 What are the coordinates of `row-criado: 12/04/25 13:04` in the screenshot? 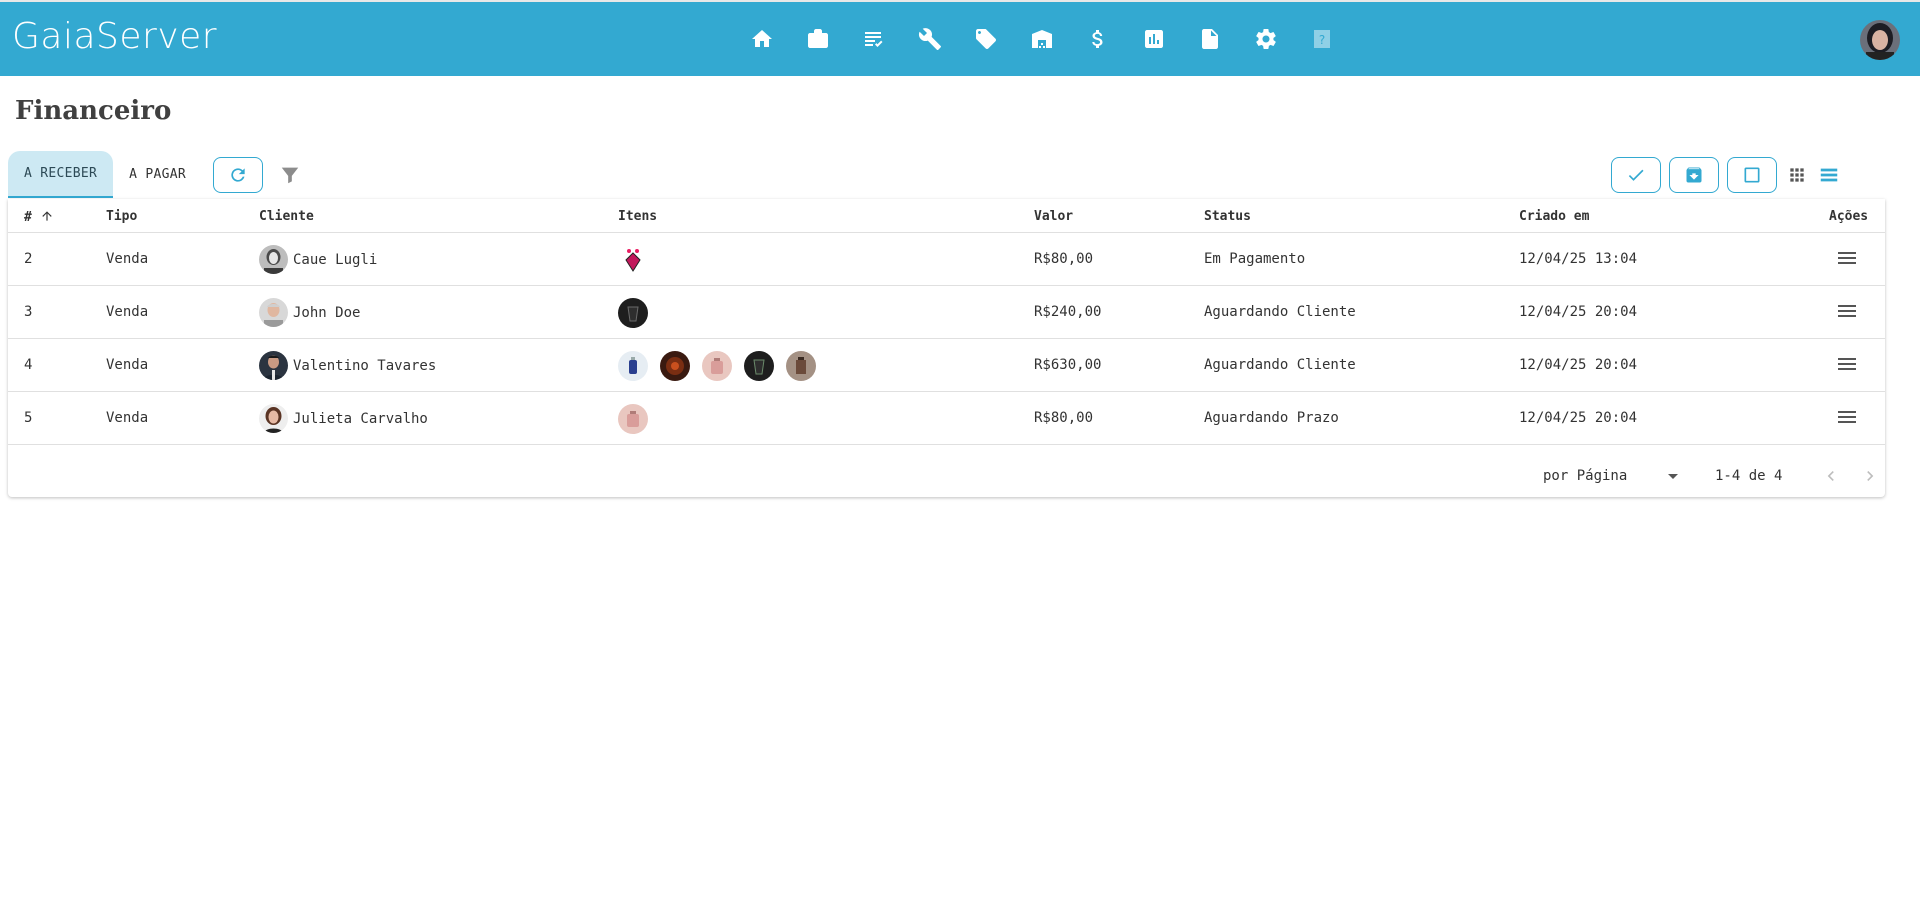 It's located at (1578, 259).